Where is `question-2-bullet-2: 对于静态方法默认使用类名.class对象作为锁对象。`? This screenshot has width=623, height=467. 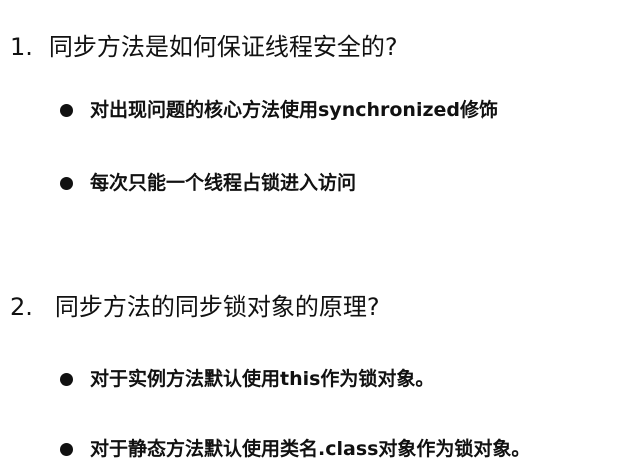 question-2-bullet-2: 对于静态方法默认使用类名.class对象作为锁对象。 is located at coordinates (295, 449).